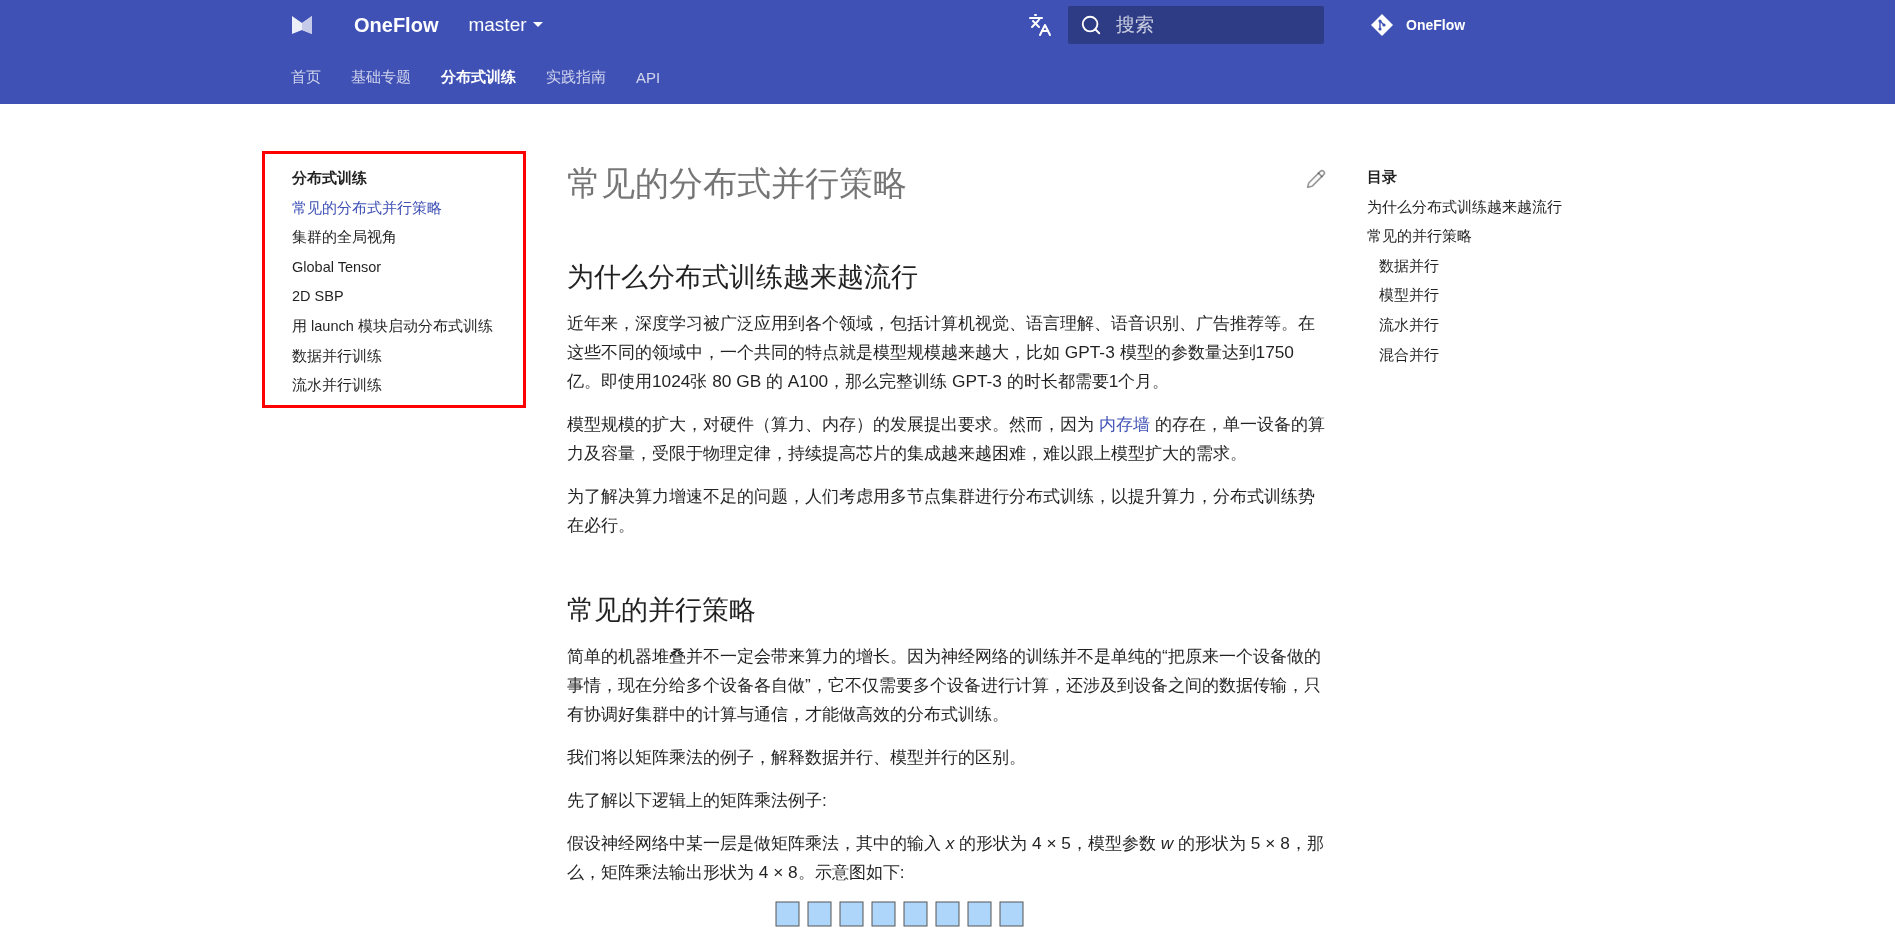 This screenshot has width=1895, height=932. Describe the element at coordinates (797, 757) in the screenshot. I see `paragraph: 我们将以矩阵乘法的例子，解释数据并行、模型并行的区别。` at that location.